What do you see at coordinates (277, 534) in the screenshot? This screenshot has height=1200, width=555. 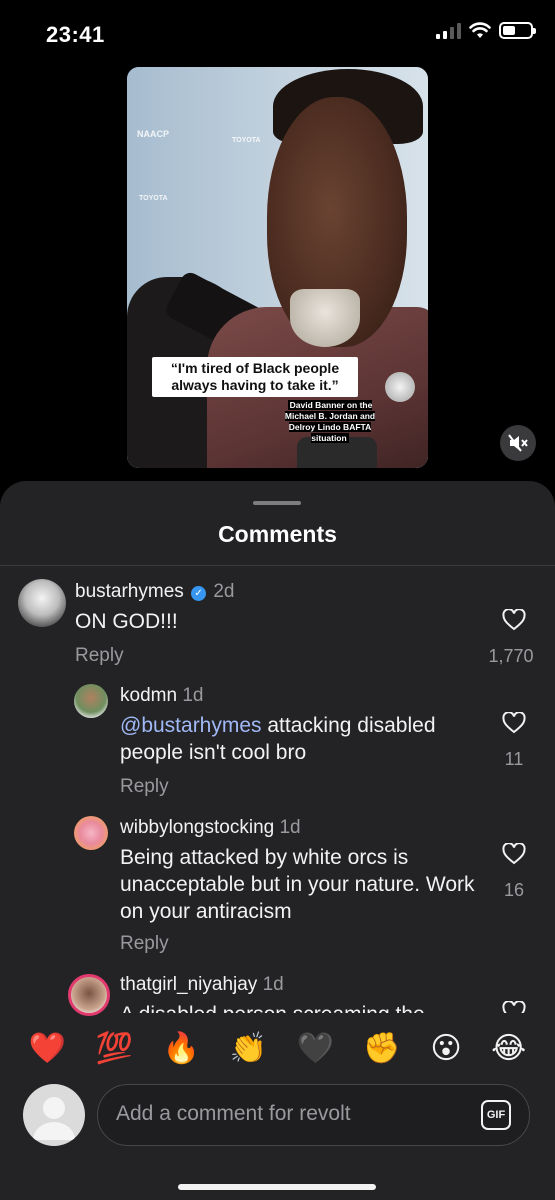 I see `sheet-title: Comments` at bounding box center [277, 534].